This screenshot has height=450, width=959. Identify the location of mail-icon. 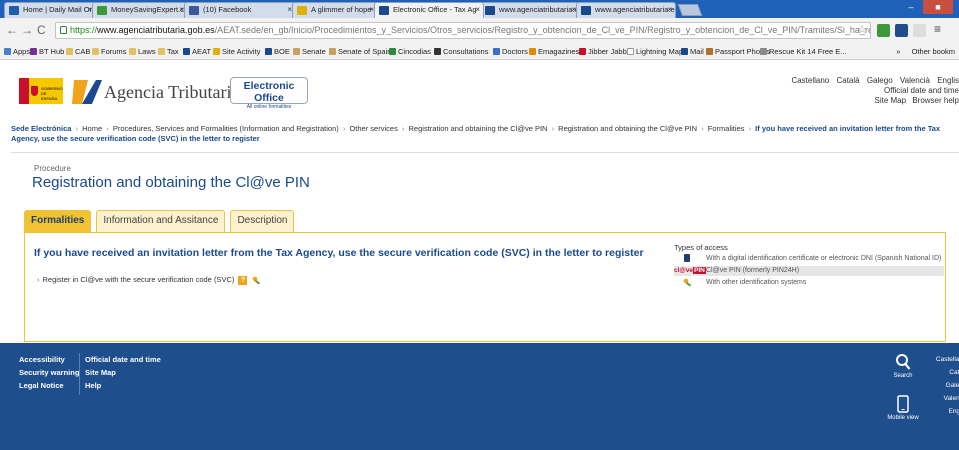
(684, 51).